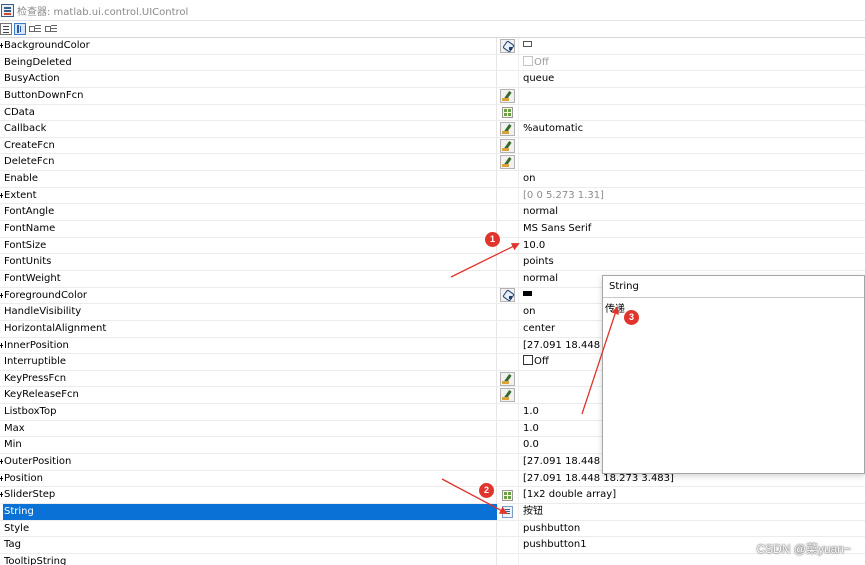 The width and height of the screenshot is (865, 565). I want to click on property-name: HorizontalAlignment, so click(250, 328).